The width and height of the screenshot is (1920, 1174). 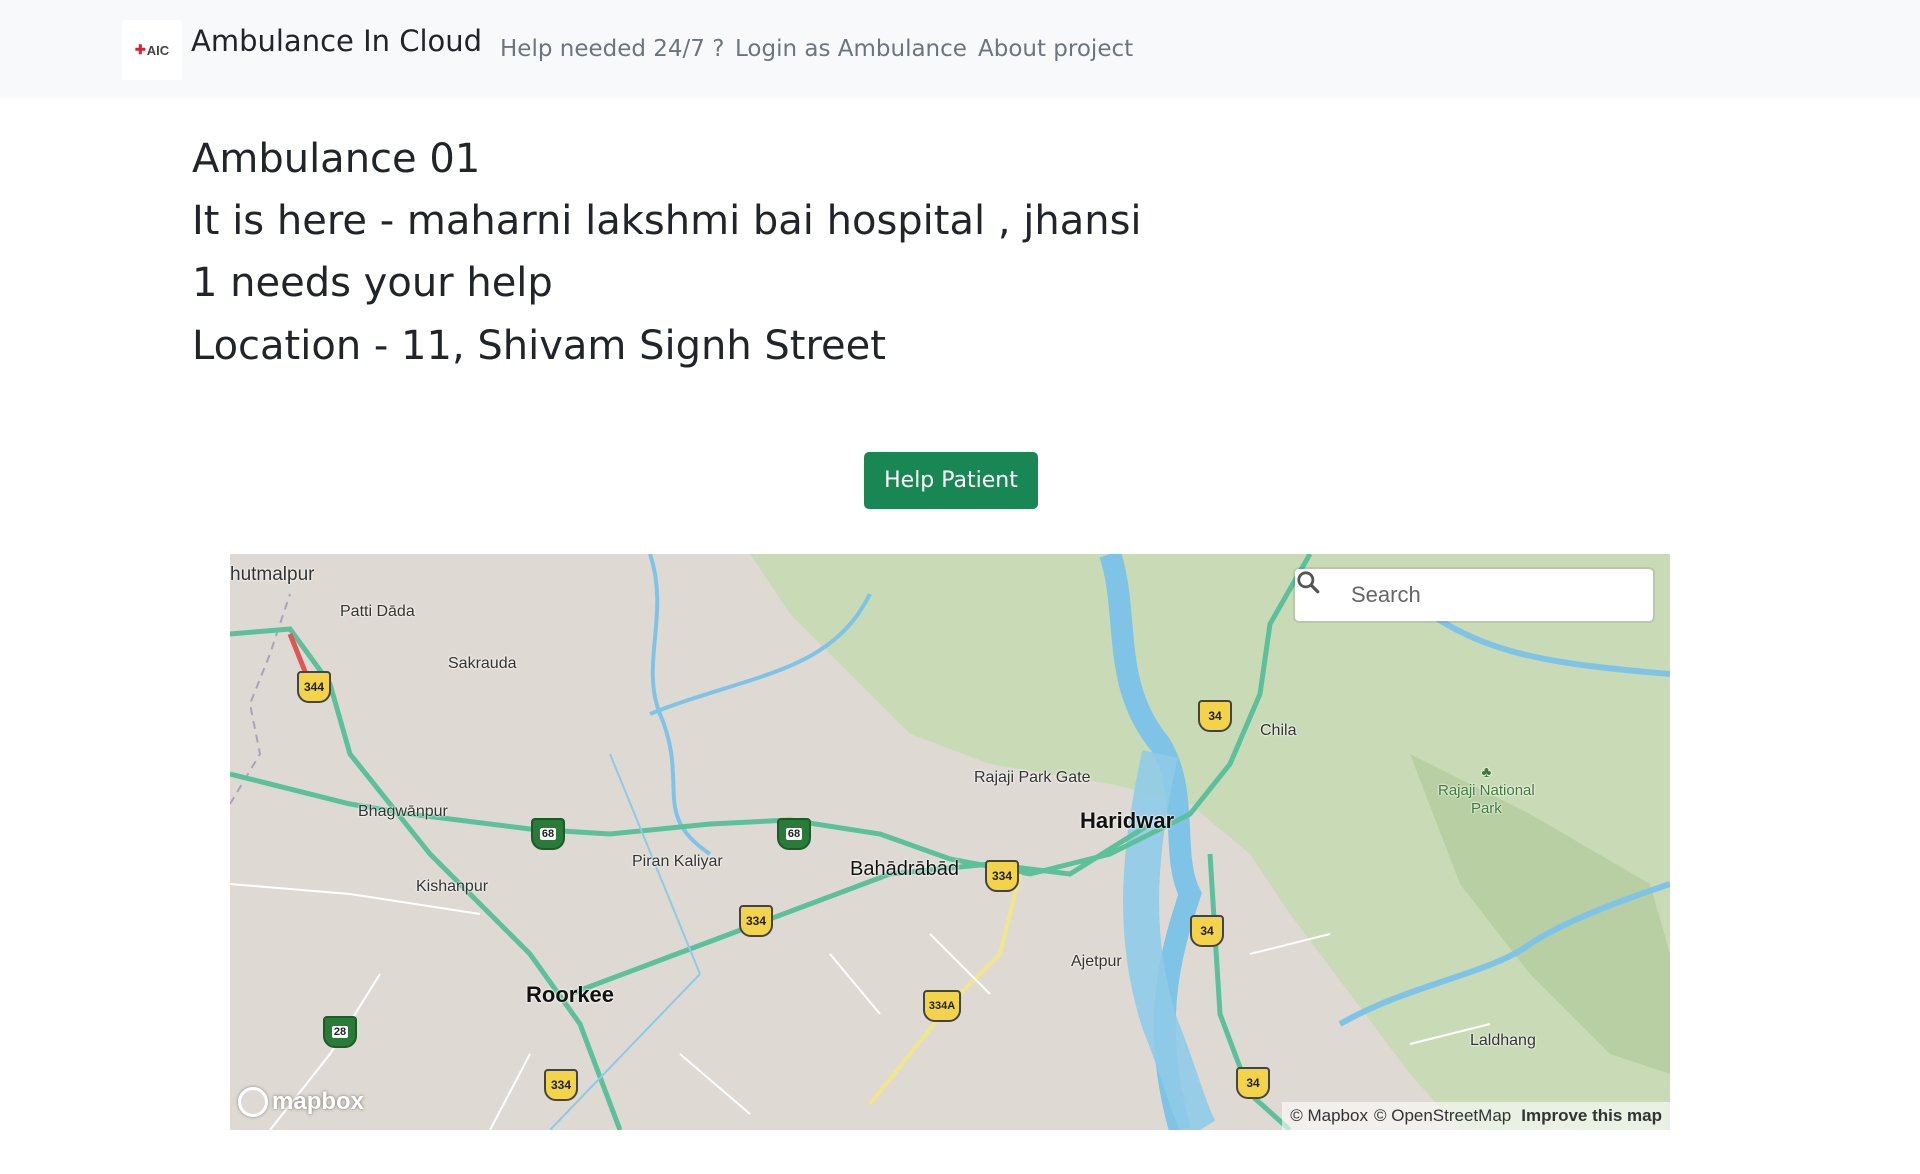 What do you see at coordinates (1442, 1116) in the screenshot?
I see `attribution-osm-link: © OpenStreetMap` at bounding box center [1442, 1116].